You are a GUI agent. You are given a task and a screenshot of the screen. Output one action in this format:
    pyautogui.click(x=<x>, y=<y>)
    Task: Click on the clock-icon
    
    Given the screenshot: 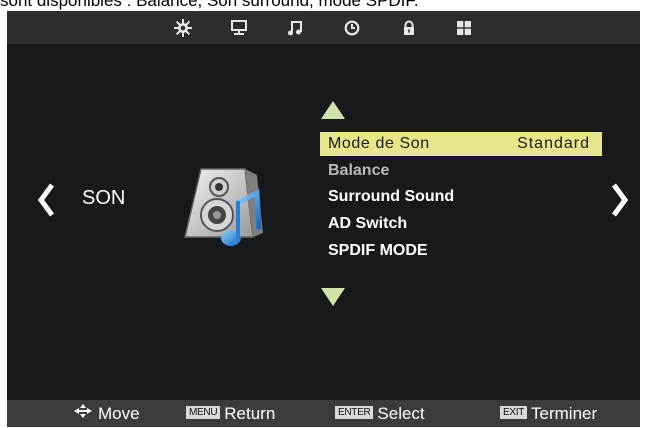 What is the action you would take?
    pyautogui.click(x=352, y=28)
    